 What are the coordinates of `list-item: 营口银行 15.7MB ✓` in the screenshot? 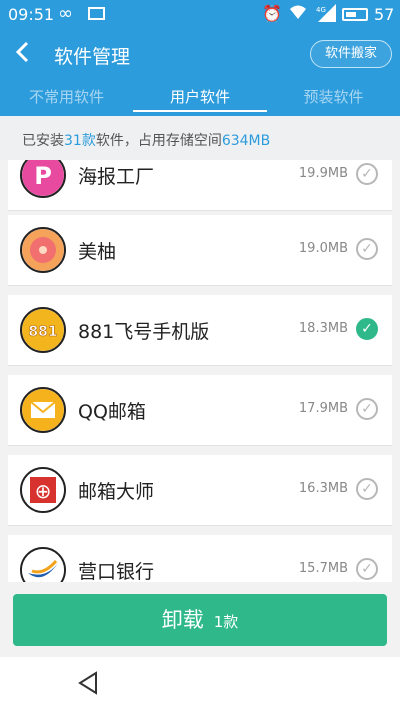 It's located at (200, 558).